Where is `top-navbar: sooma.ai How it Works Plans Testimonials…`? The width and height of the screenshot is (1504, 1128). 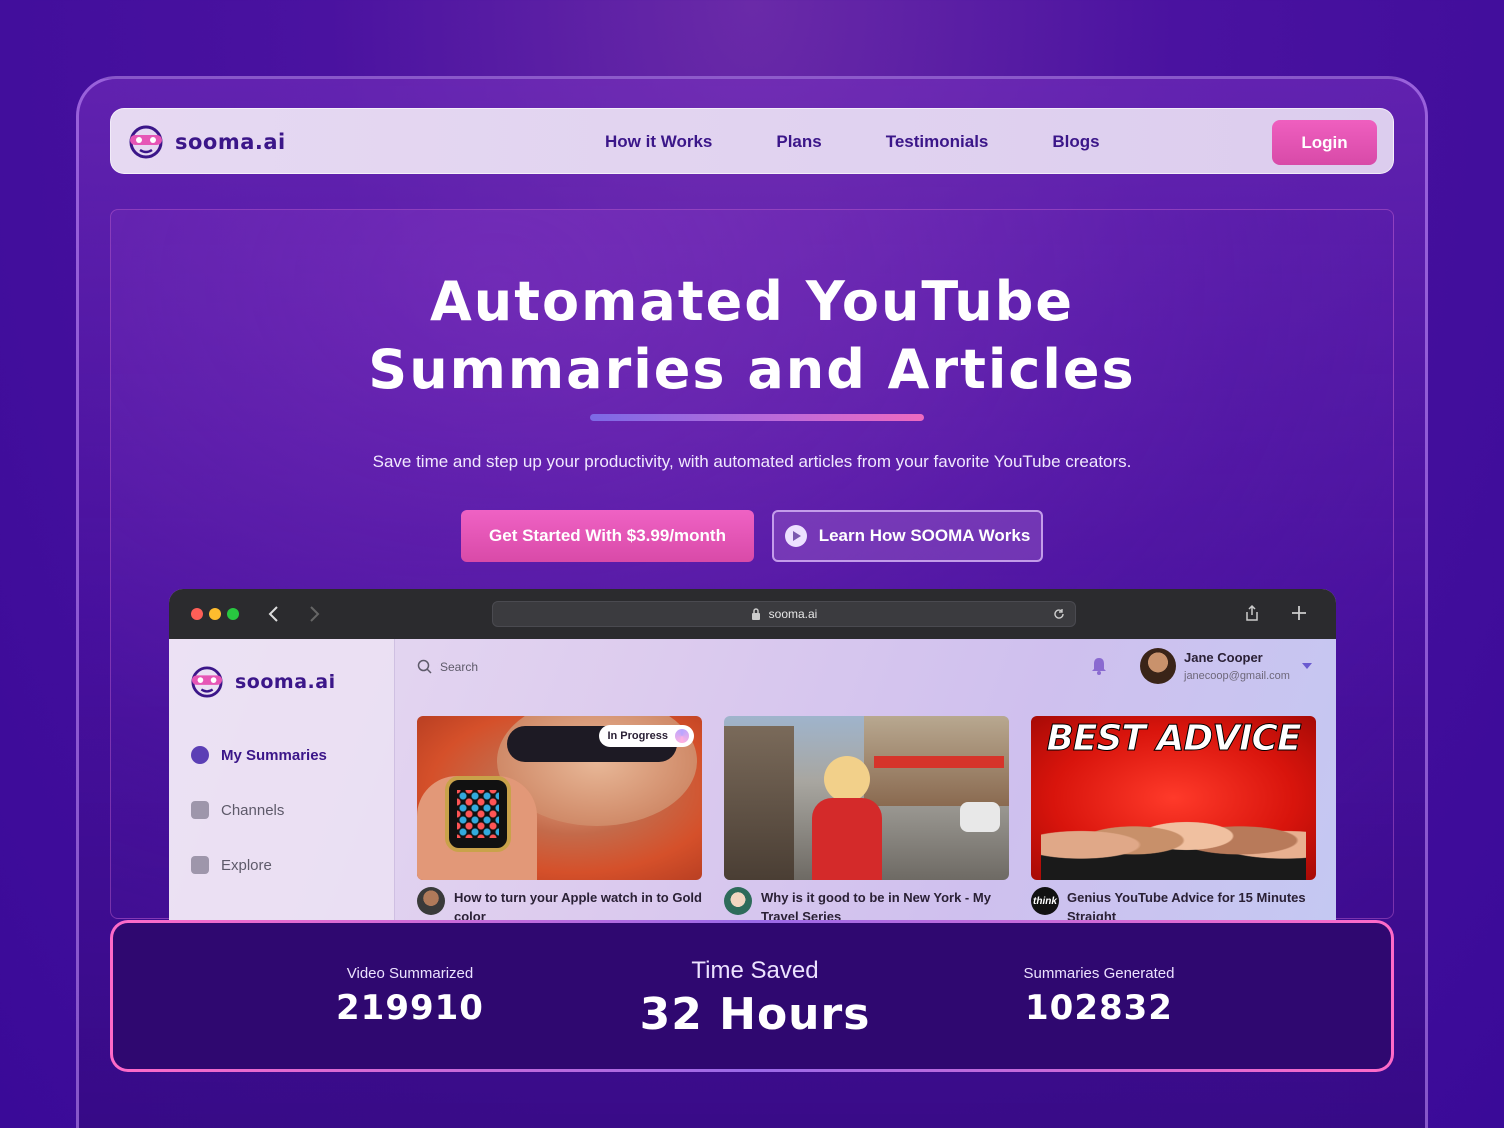 top-navbar: sooma.ai How it Works Plans Testimonials… is located at coordinates (752, 141).